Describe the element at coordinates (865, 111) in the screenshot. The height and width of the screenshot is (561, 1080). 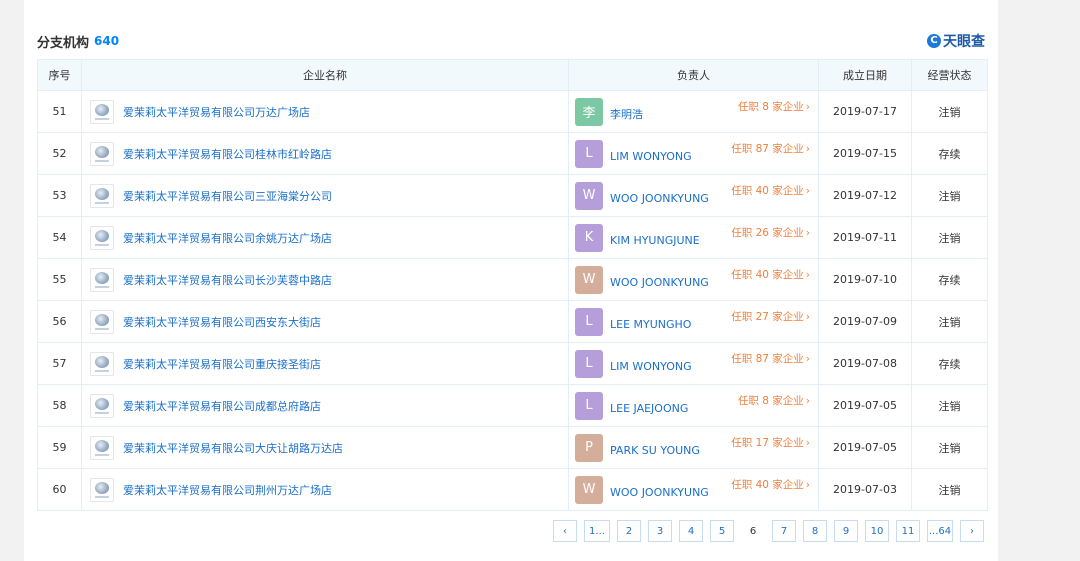
I see `established-date: 2019-07-17` at that location.